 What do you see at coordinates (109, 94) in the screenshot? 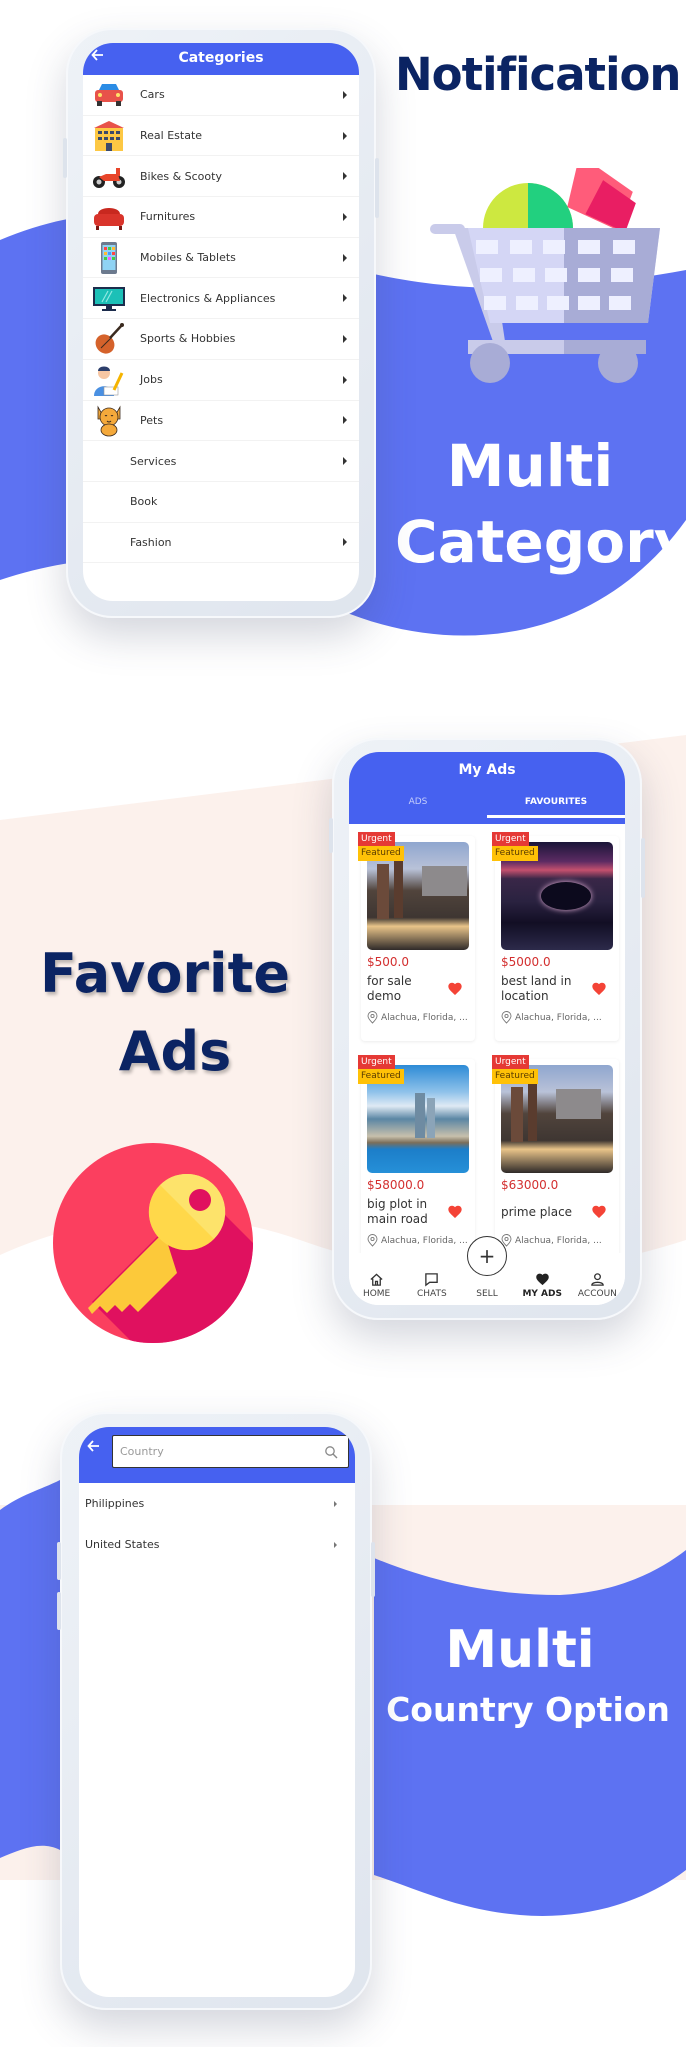
I see `car-icon` at bounding box center [109, 94].